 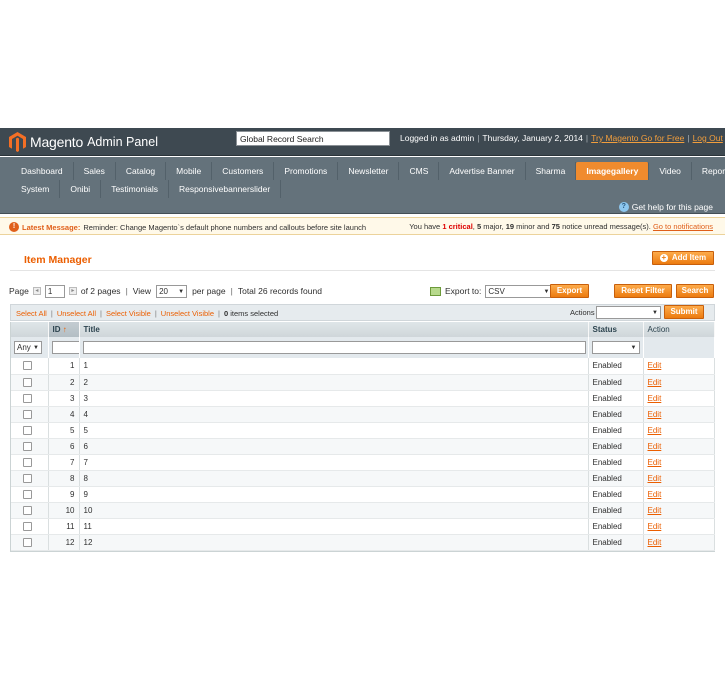 What do you see at coordinates (363, 414) in the screenshot?
I see `table-row: 4 4 Enabled Edit` at bounding box center [363, 414].